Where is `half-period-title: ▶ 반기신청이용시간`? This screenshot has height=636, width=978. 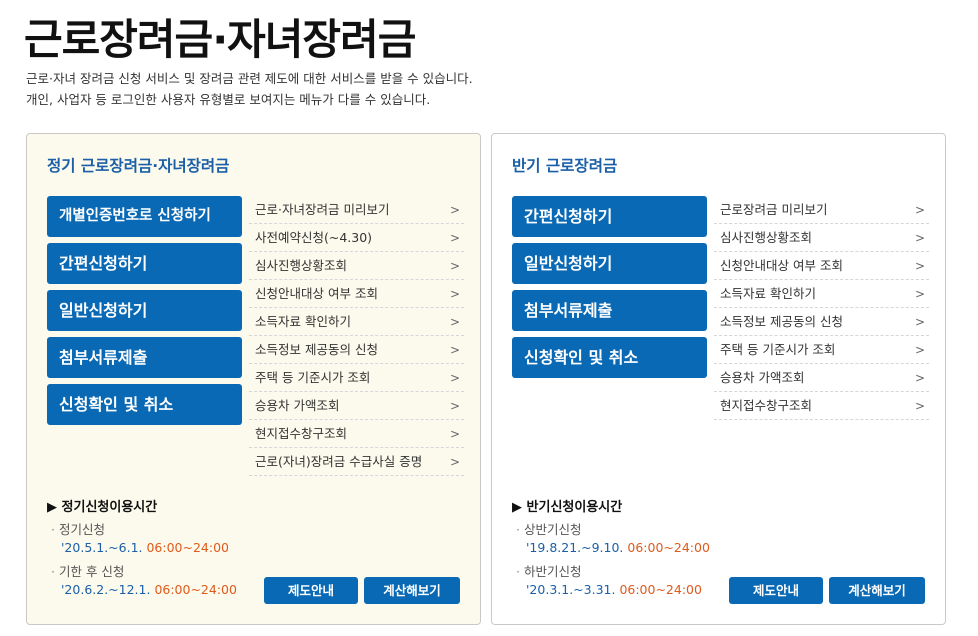
half-period-title: ▶ 반기신청이용시간 is located at coordinates (567, 507).